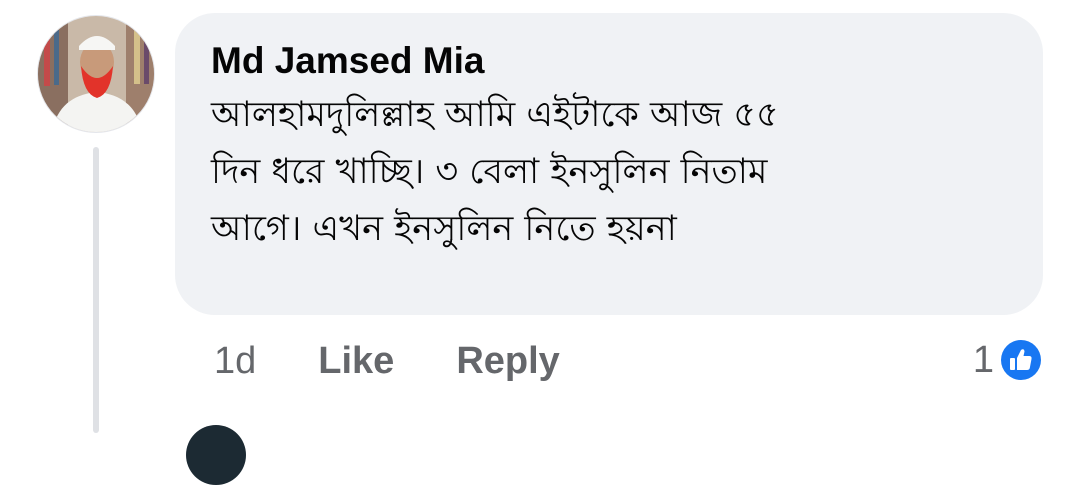 The image size is (1080, 485). What do you see at coordinates (609, 61) in the screenshot?
I see `comment-author: Md Jamsed Mia` at bounding box center [609, 61].